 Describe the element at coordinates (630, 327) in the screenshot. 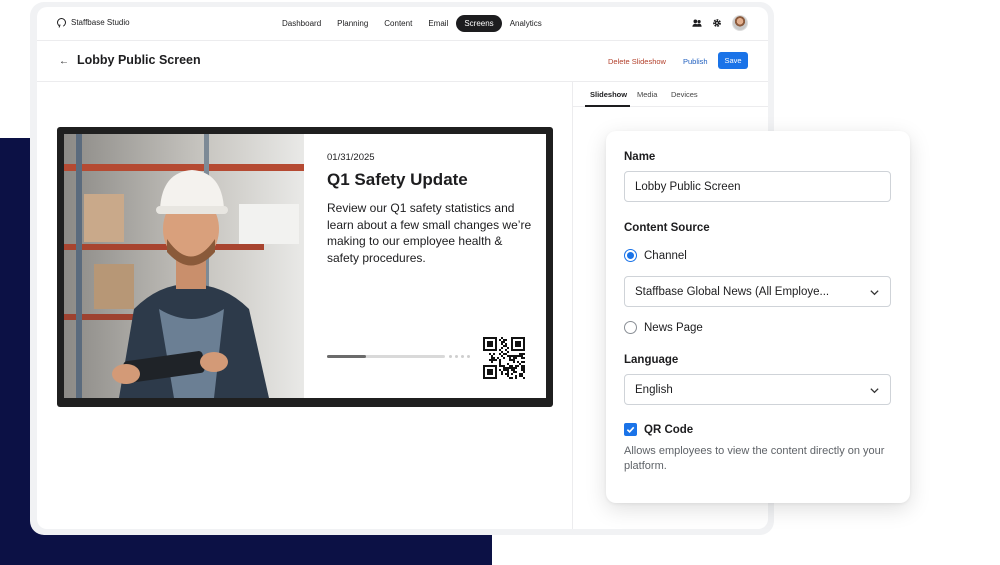

I see `radio-news-page-indicator` at that location.